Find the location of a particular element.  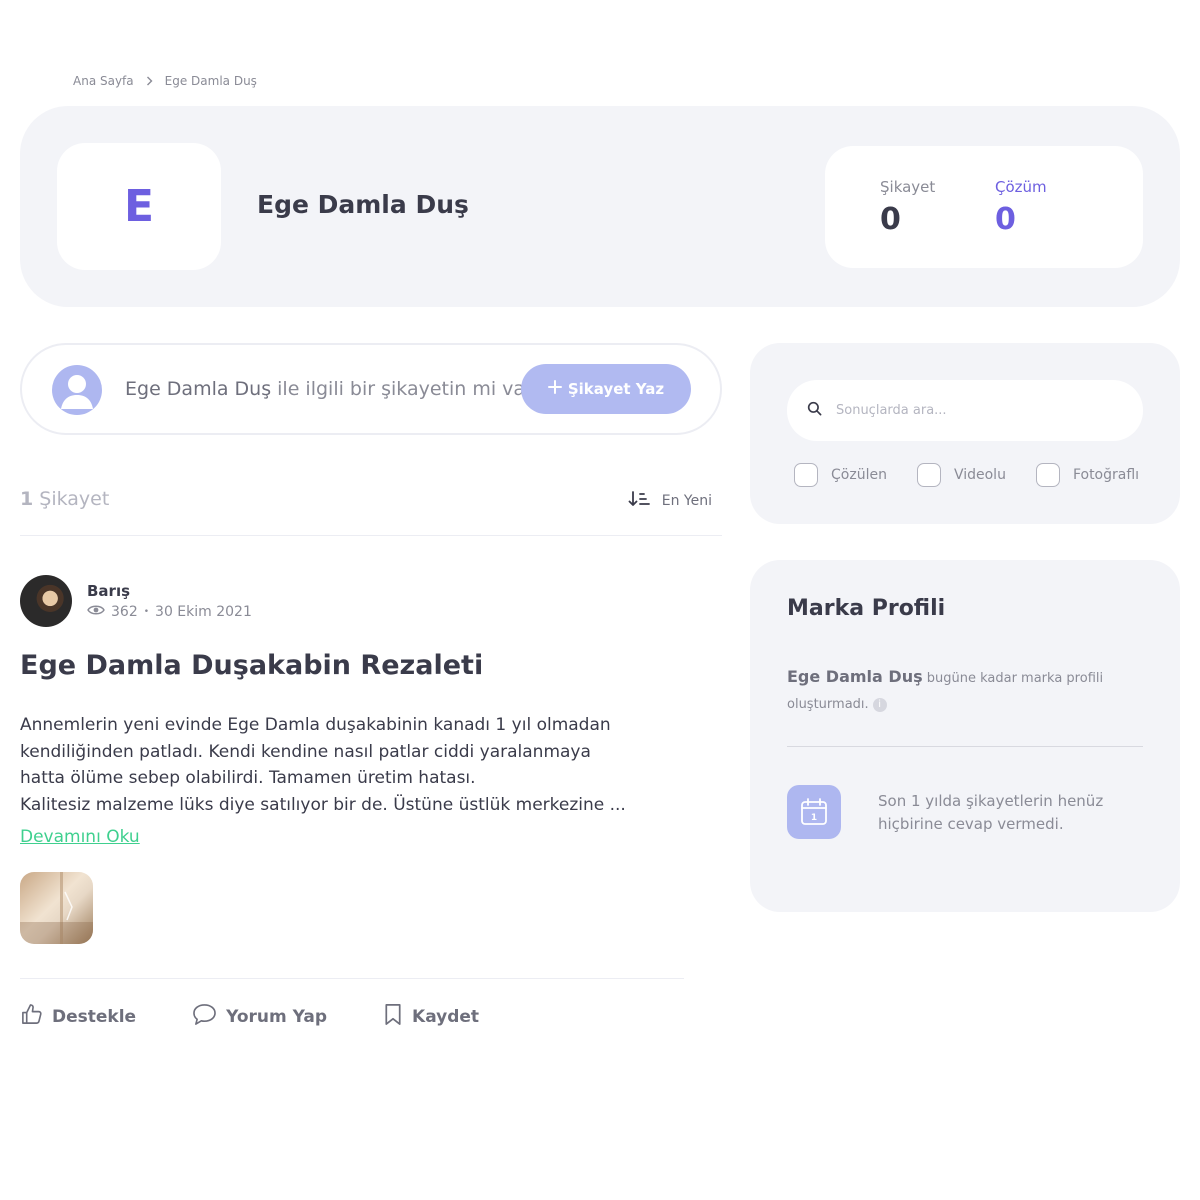

comment-button-label: Yorum Yap is located at coordinates (277, 1017).